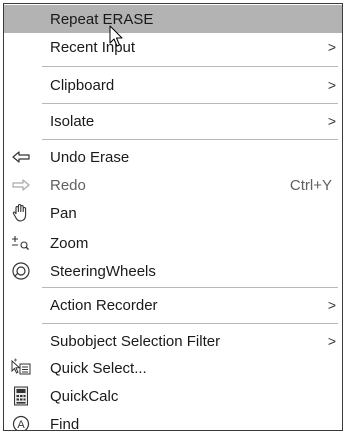 Image resolution: width=348 pixels, height=432 pixels. What do you see at coordinates (103, 271) in the screenshot?
I see `menu-item-label: SteeringWheels` at bounding box center [103, 271].